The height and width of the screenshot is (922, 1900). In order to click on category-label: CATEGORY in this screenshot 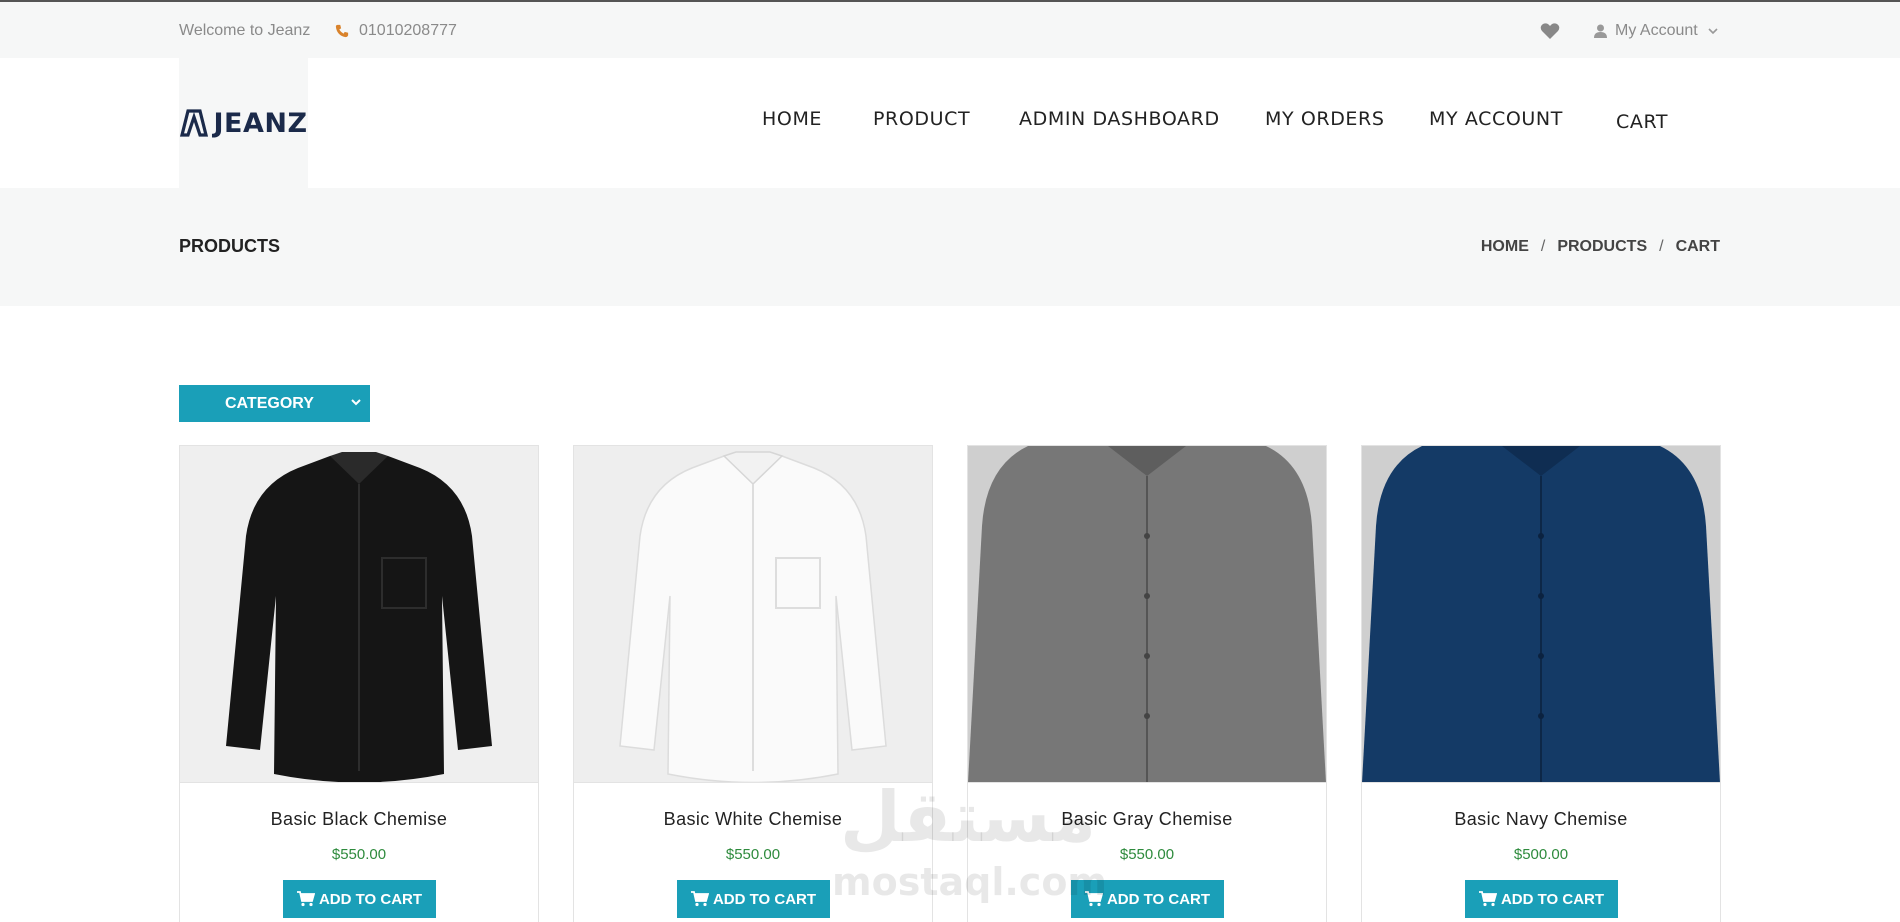, I will do `click(269, 403)`.